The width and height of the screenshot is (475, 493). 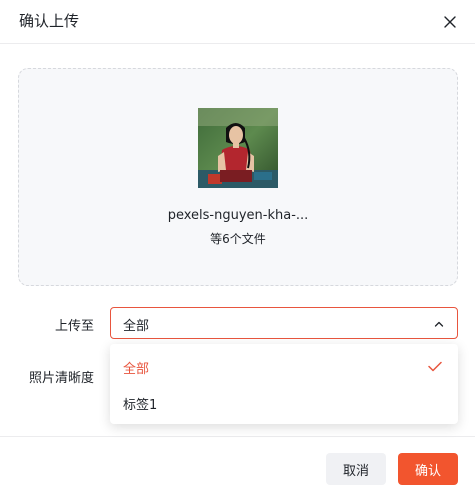 I want to click on confirm-button: 确认, so click(x=428, y=469).